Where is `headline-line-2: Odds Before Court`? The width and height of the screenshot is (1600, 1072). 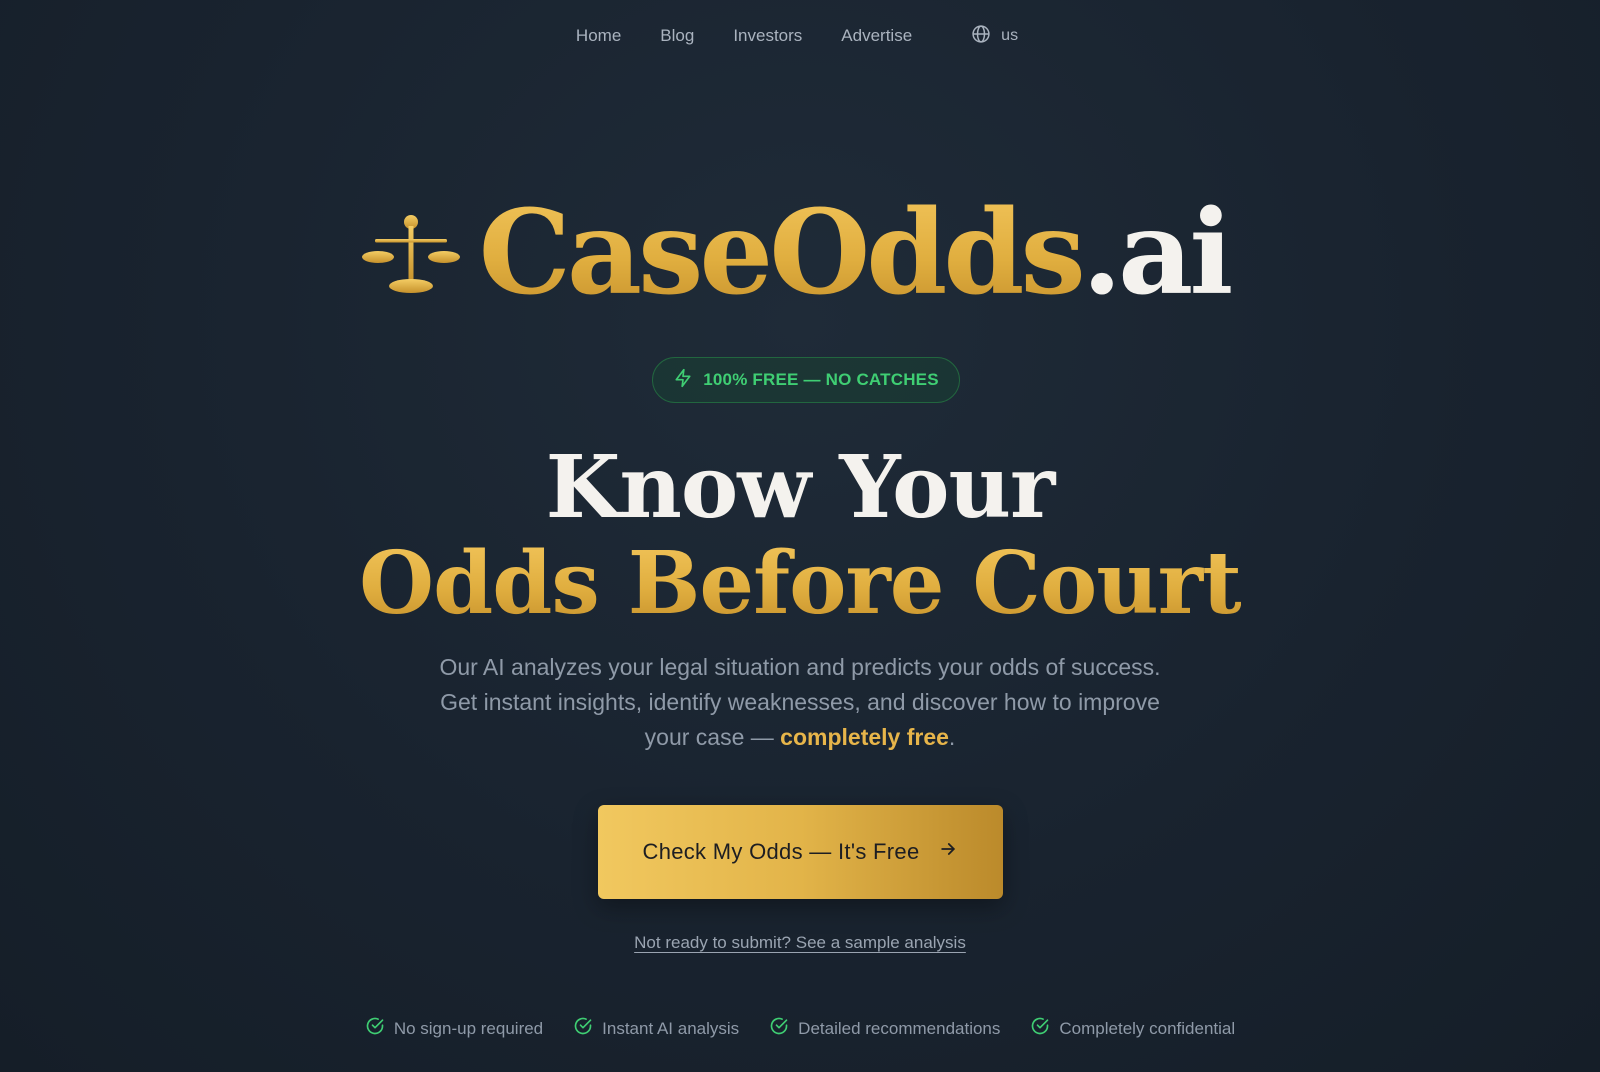 headline-line-2: Odds Before Court is located at coordinates (800, 583).